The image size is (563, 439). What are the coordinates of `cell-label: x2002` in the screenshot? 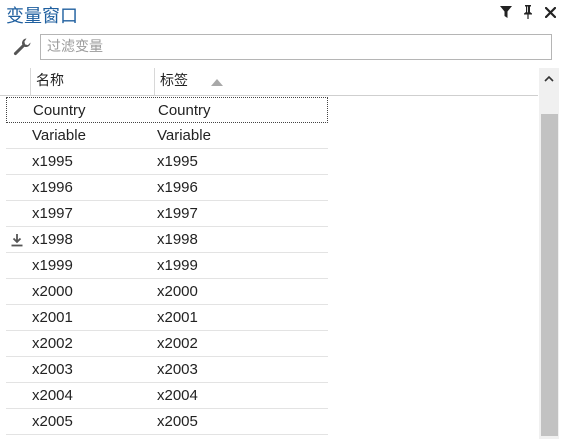 It's located at (177, 343).